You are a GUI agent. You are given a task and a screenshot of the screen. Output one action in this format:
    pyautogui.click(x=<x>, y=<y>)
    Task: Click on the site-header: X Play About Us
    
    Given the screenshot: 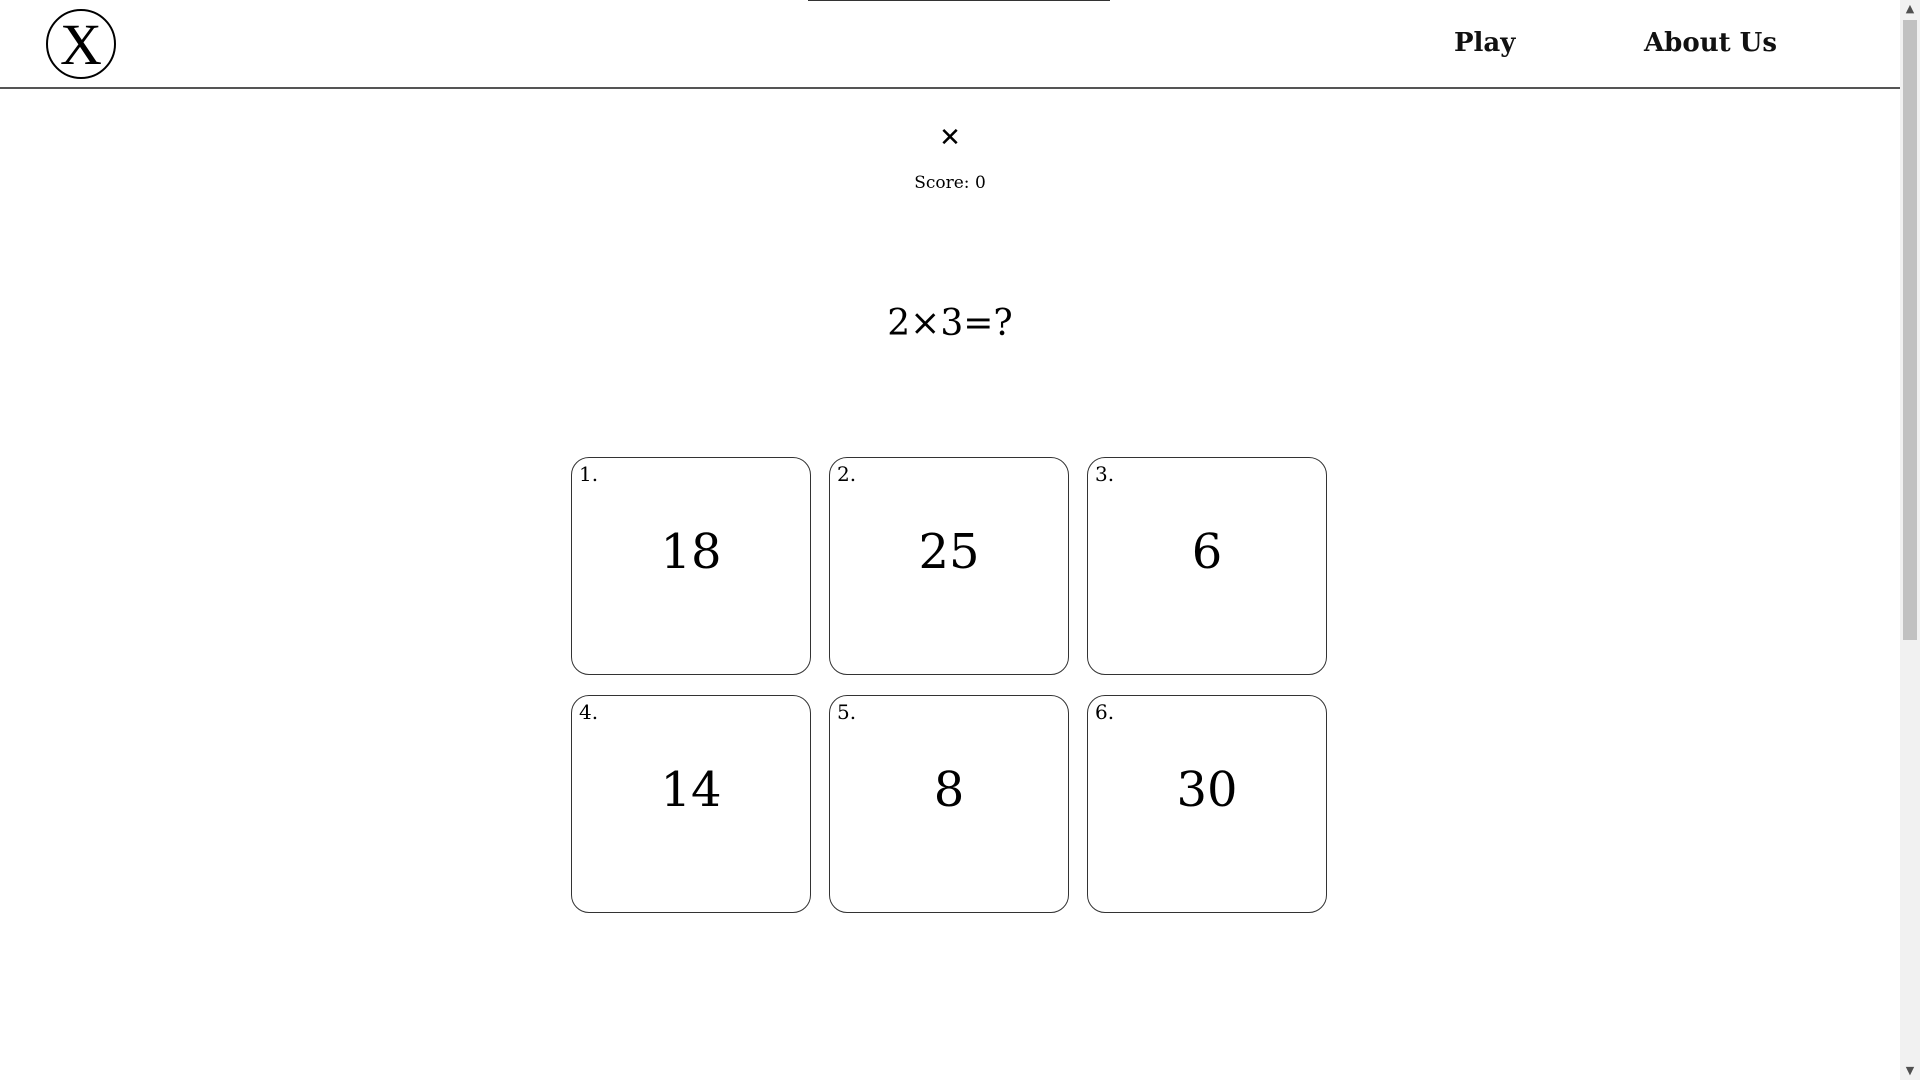 What is the action you would take?
    pyautogui.click(x=950, y=44)
    